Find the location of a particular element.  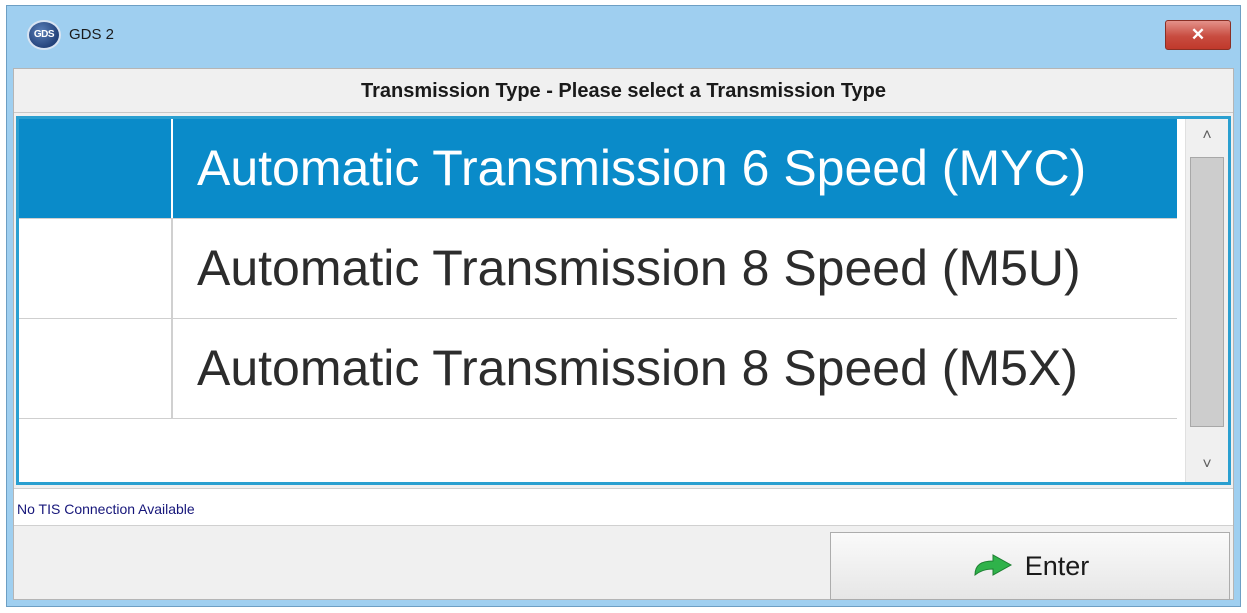

status-text: No TIS Connection Available is located at coordinates (106, 509).